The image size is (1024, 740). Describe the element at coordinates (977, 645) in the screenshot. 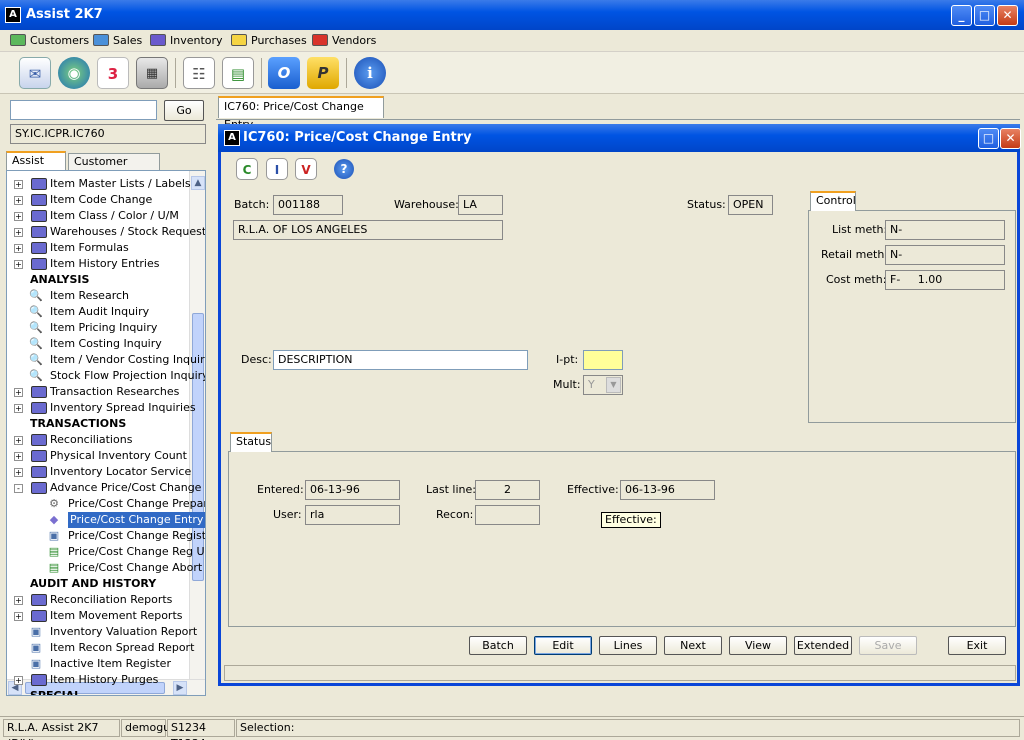

I see `exit-button: Exit` at that location.